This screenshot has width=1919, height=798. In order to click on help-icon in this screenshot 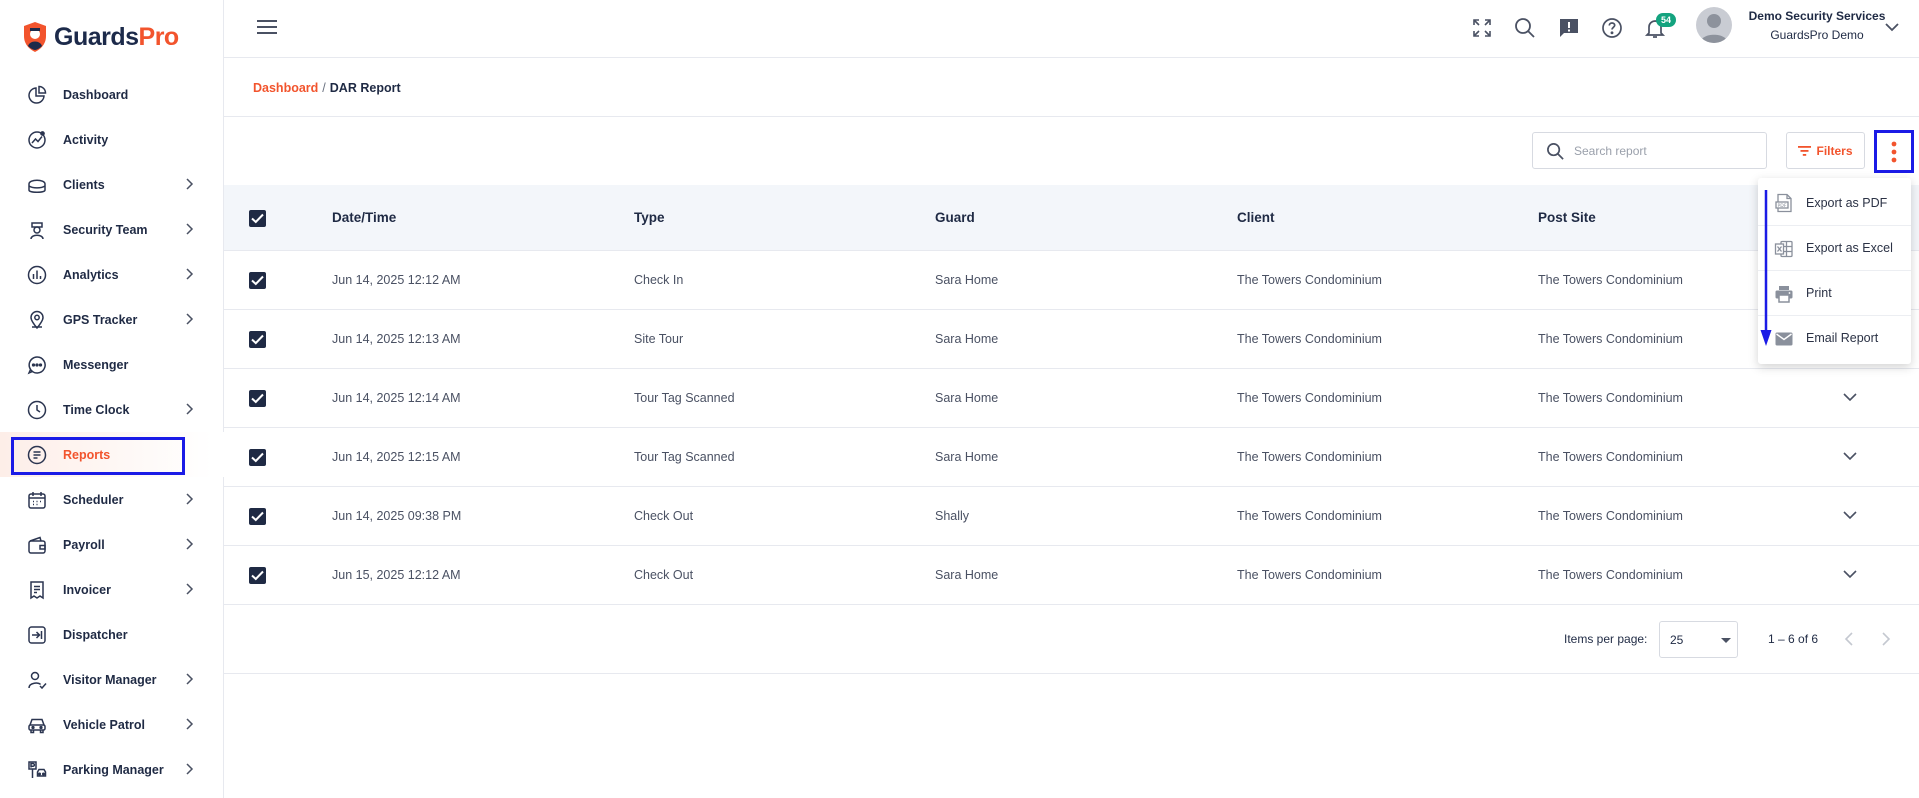, I will do `click(1612, 28)`.